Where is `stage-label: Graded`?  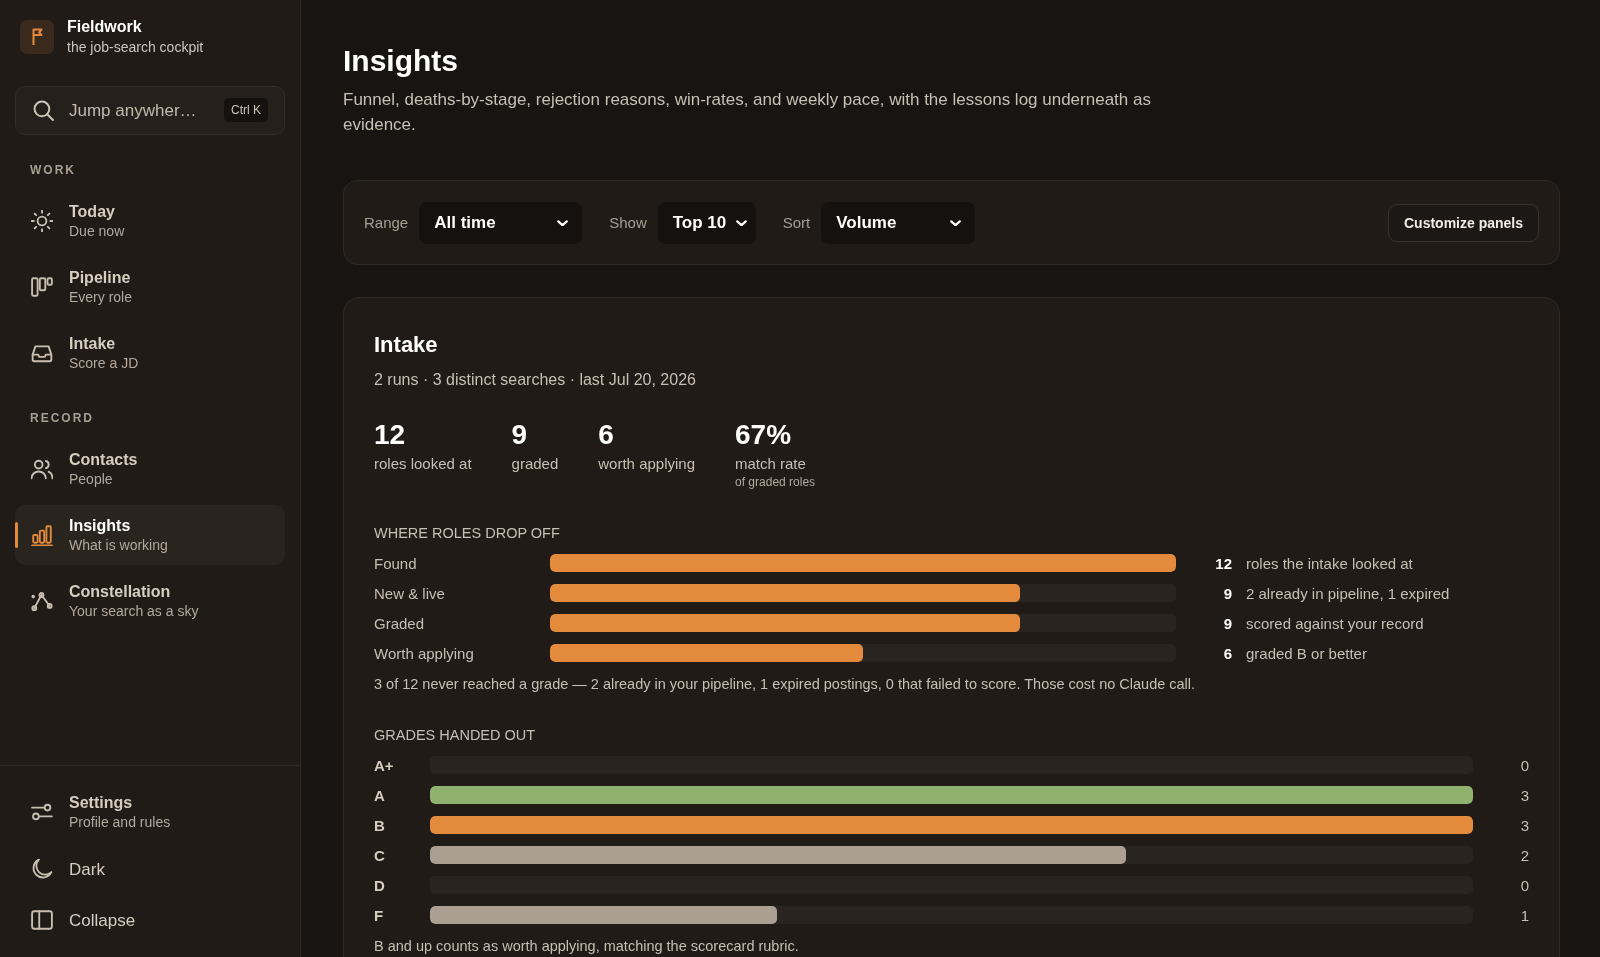
stage-label: Graded is located at coordinates (400, 623).